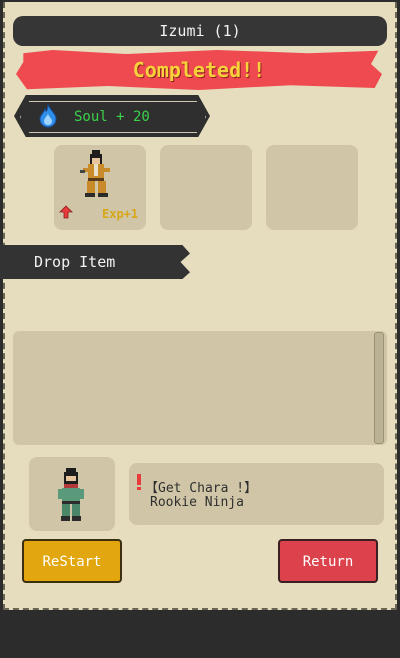  I want to click on blue-flame-icon, so click(48, 116).